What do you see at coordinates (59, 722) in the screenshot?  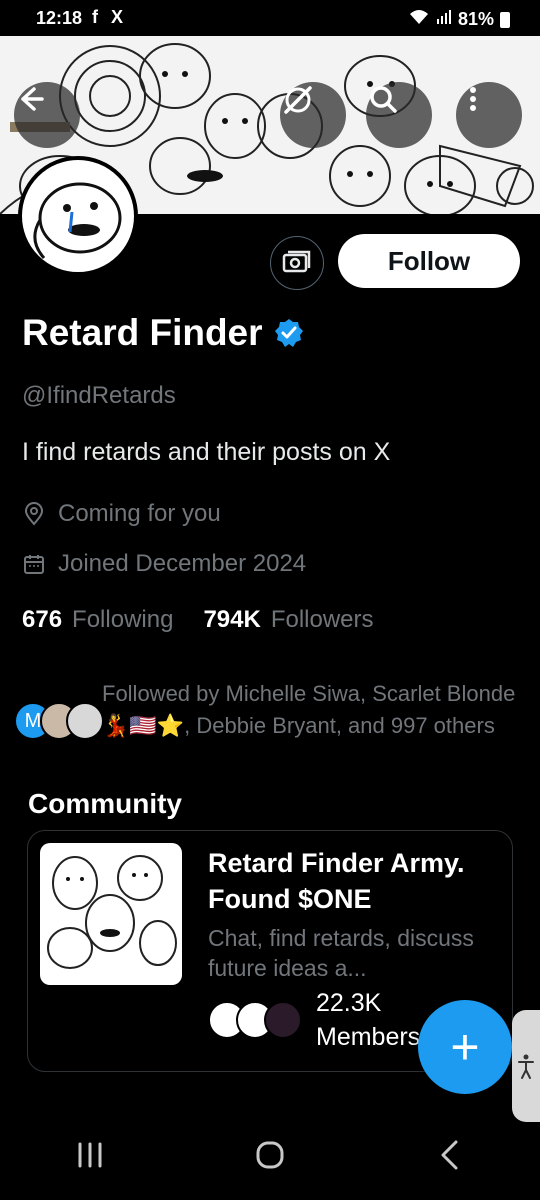 I see `follower-avatars: M` at bounding box center [59, 722].